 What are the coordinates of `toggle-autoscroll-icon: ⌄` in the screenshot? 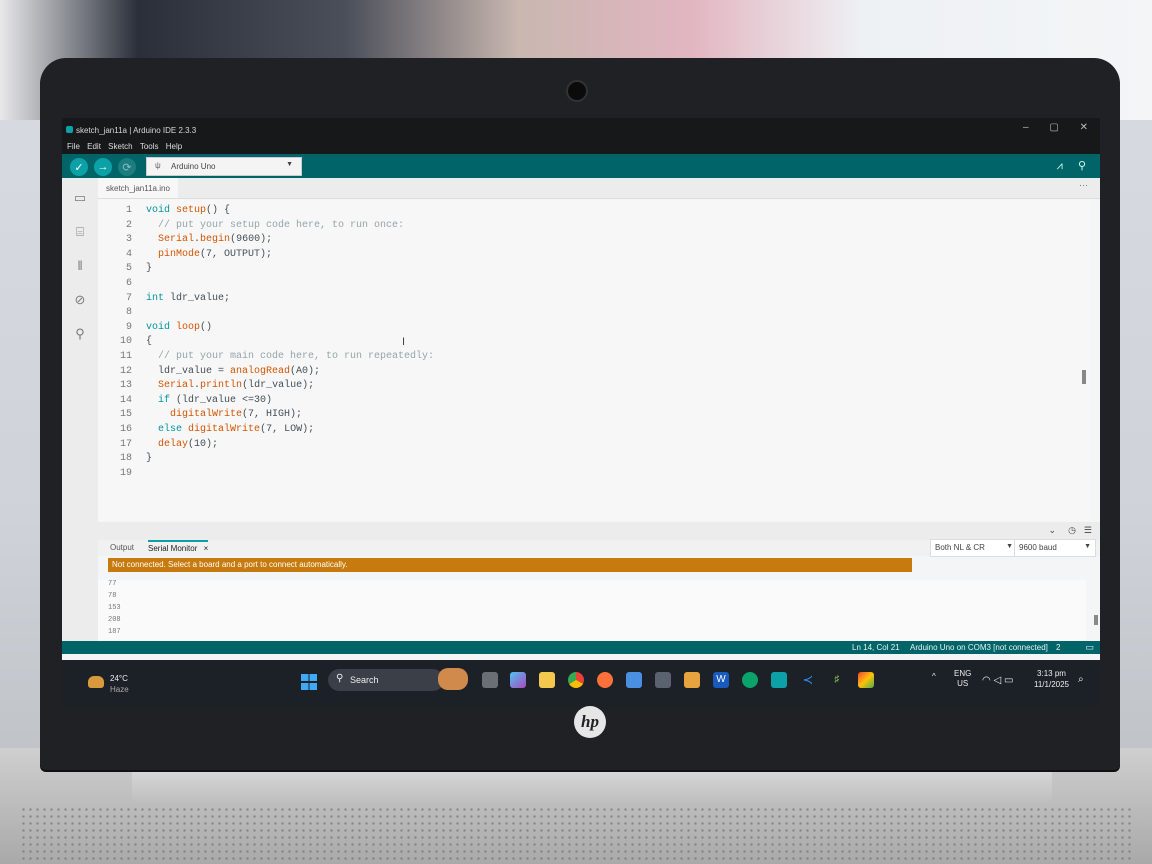 It's located at (1052, 530).